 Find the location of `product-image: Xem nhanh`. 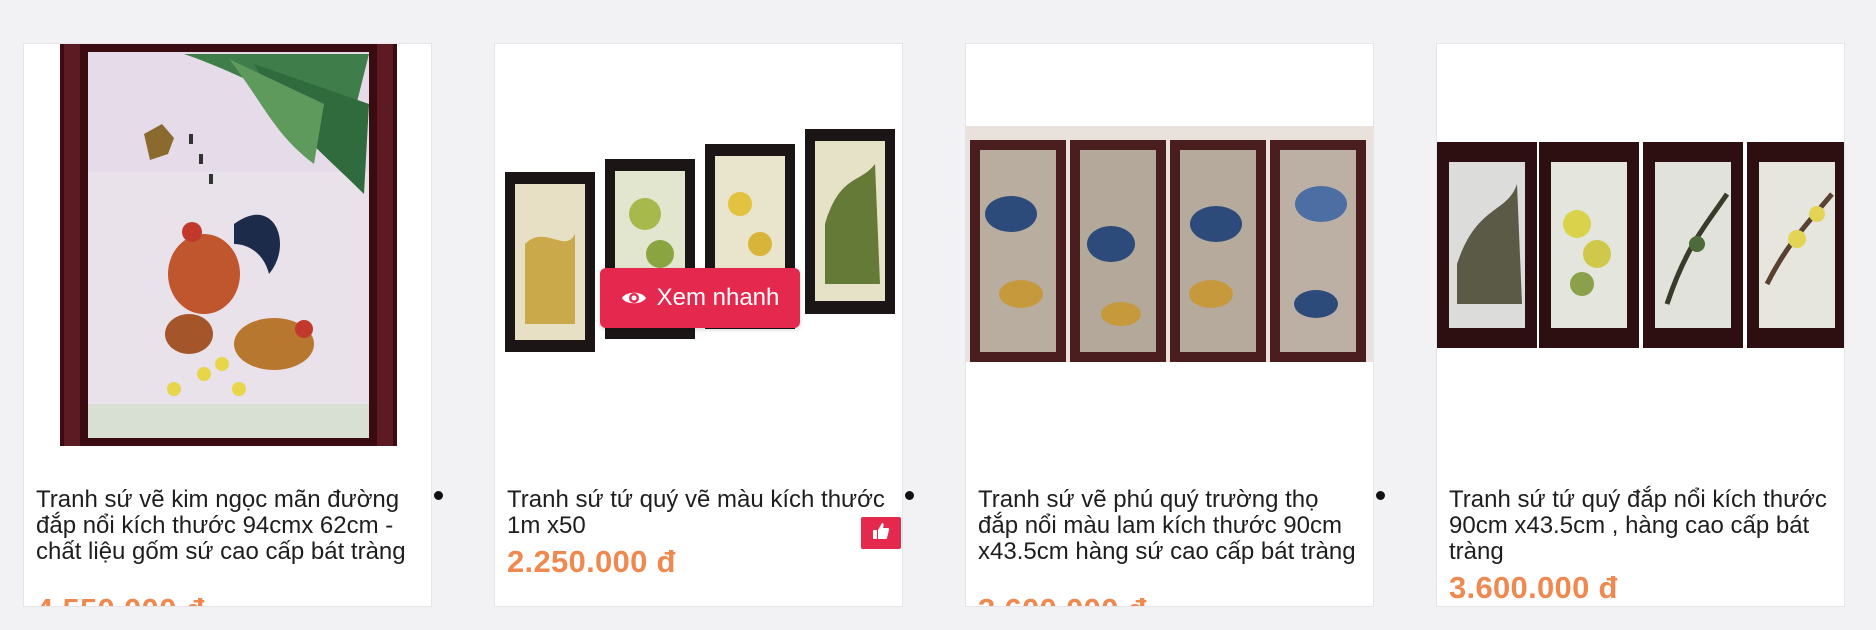

product-image: Xem nhanh is located at coordinates (698, 245).